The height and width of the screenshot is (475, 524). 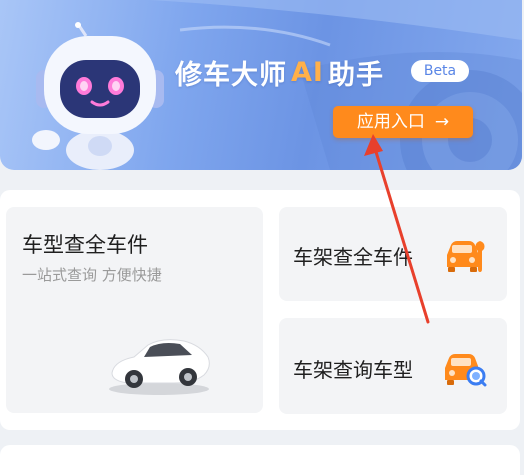 What do you see at coordinates (353, 370) in the screenshot?
I see `frame-model-label: 车架查询车型` at bounding box center [353, 370].